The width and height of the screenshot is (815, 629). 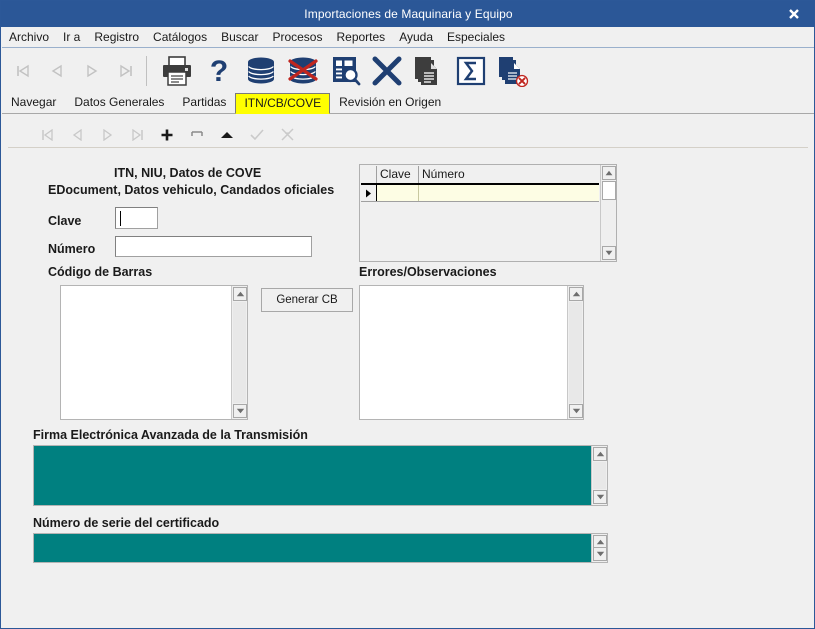 What do you see at coordinates (71, 37) in the screenshot?
I see `menu-item-ir-a: Ir a` at bounding box center [71, 37].